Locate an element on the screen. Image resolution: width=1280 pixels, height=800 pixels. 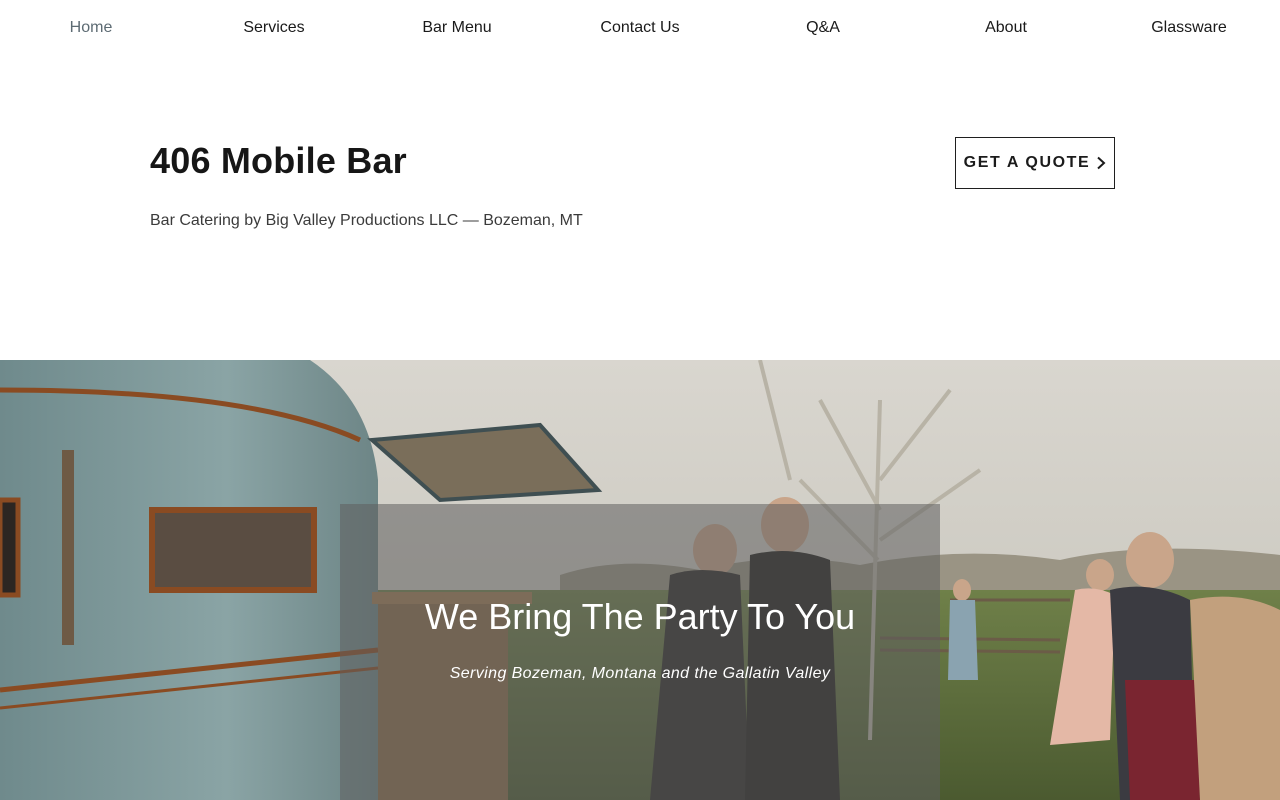
get-a-quote-button: GET A QUOTE is located at coordinates (1035, 163).